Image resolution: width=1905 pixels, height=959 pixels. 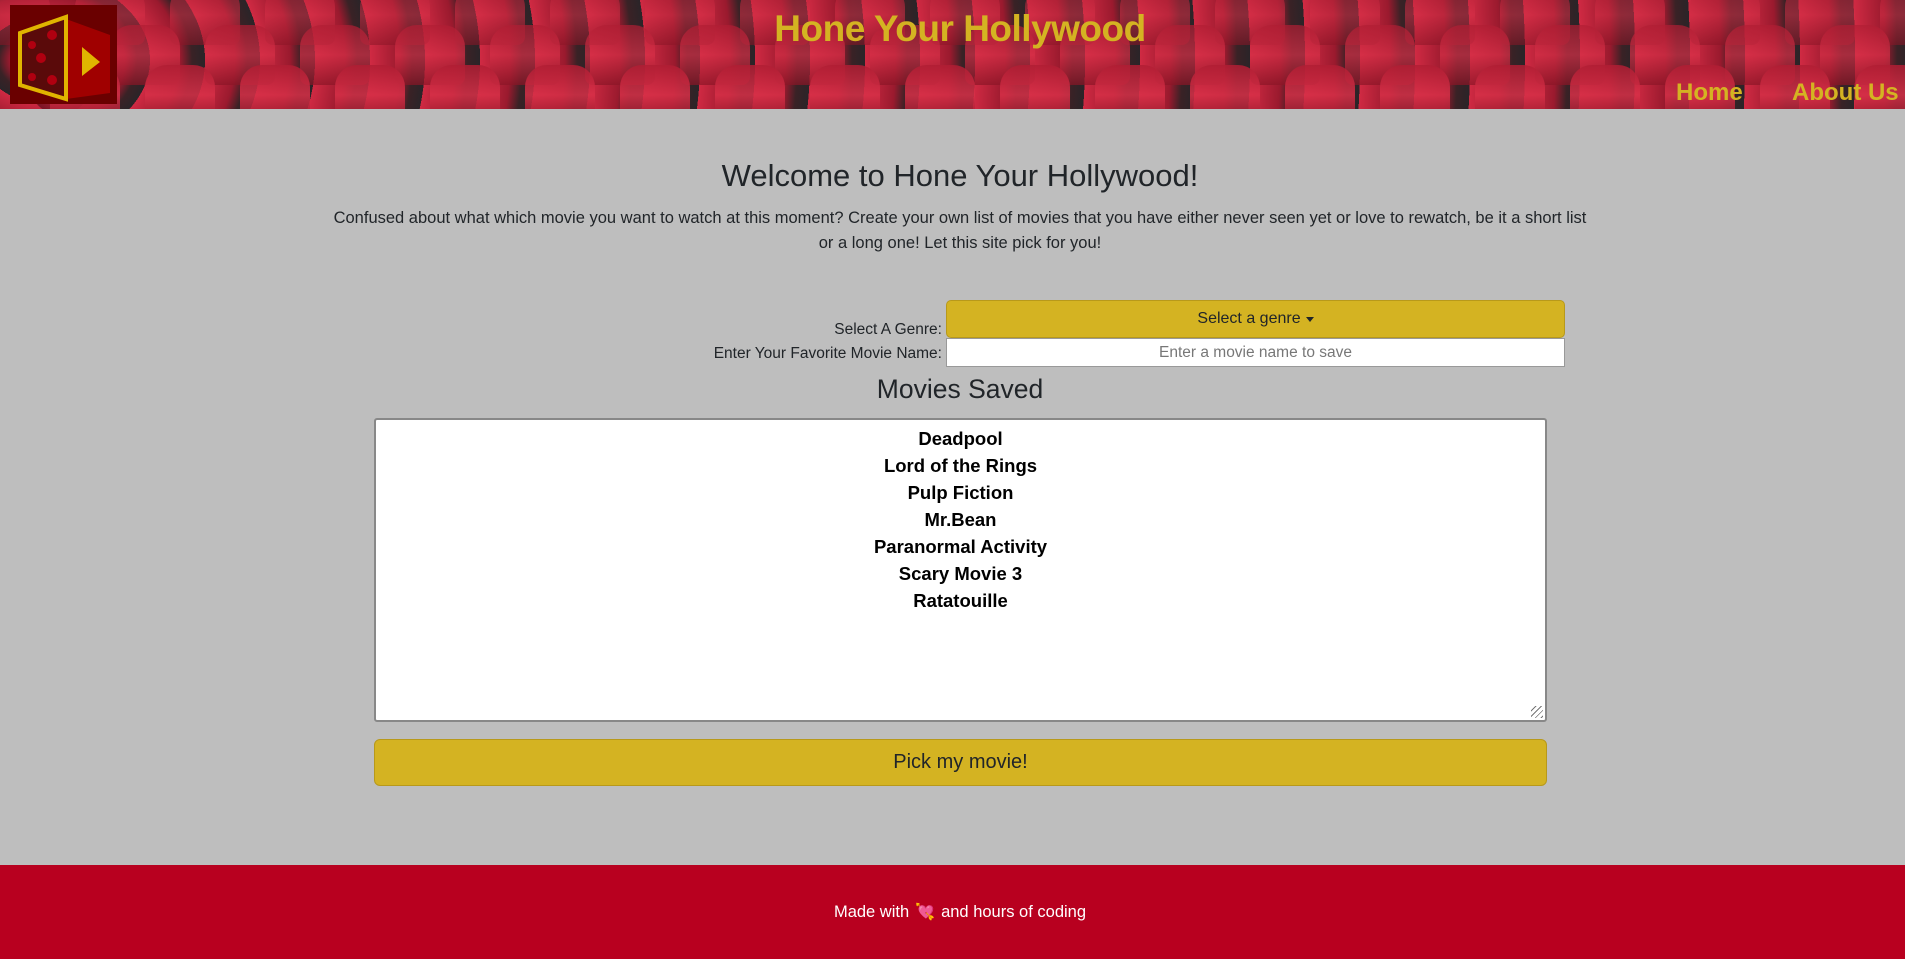 I want to click on movie-name-input, so click(x=1255, y=352).